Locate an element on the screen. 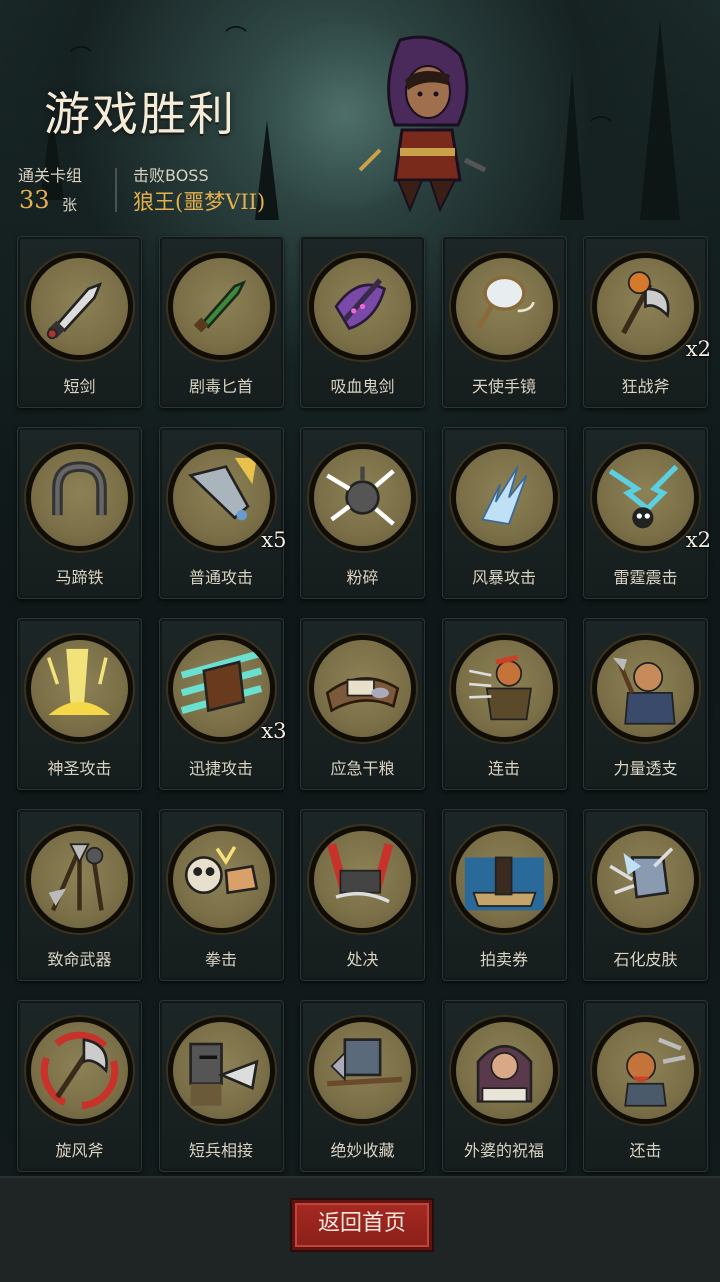 The image size is (720, 1282). deck-card: 拳击 is located at coordinates (221, 895).